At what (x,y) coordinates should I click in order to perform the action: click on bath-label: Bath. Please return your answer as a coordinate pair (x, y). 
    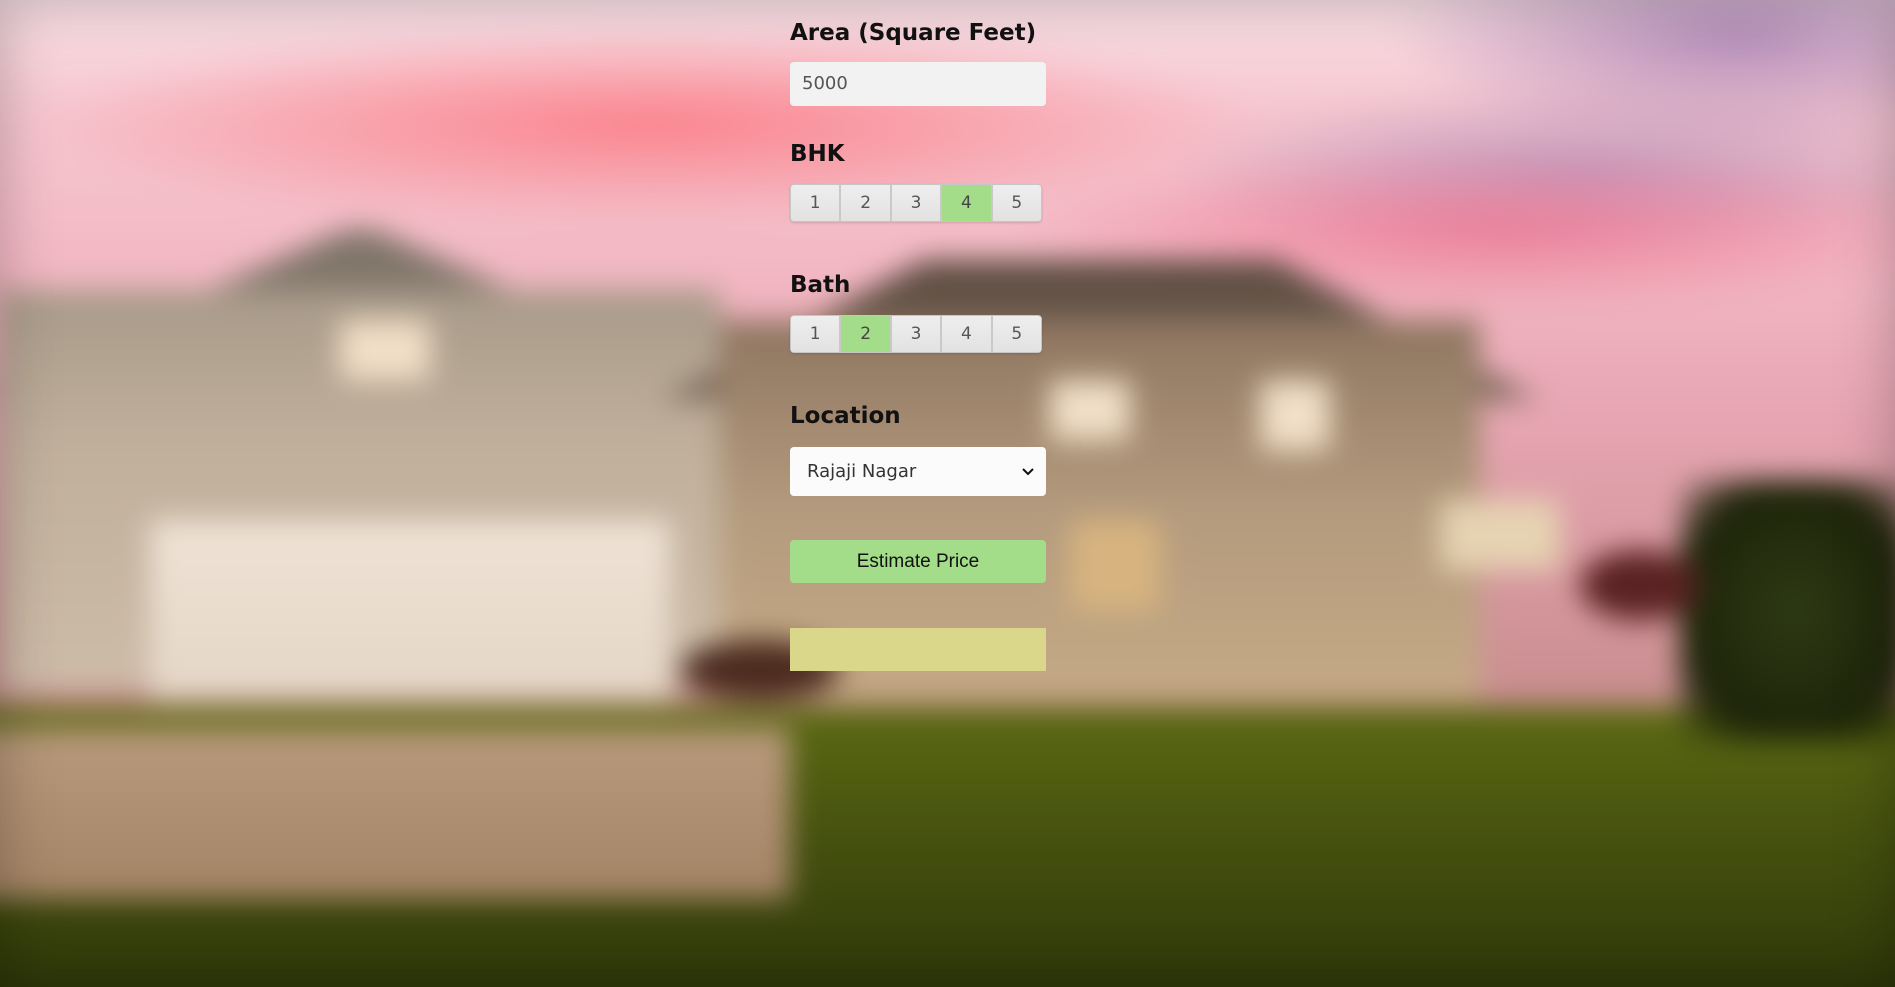
    Looking at the image, I should click on (820, 285).